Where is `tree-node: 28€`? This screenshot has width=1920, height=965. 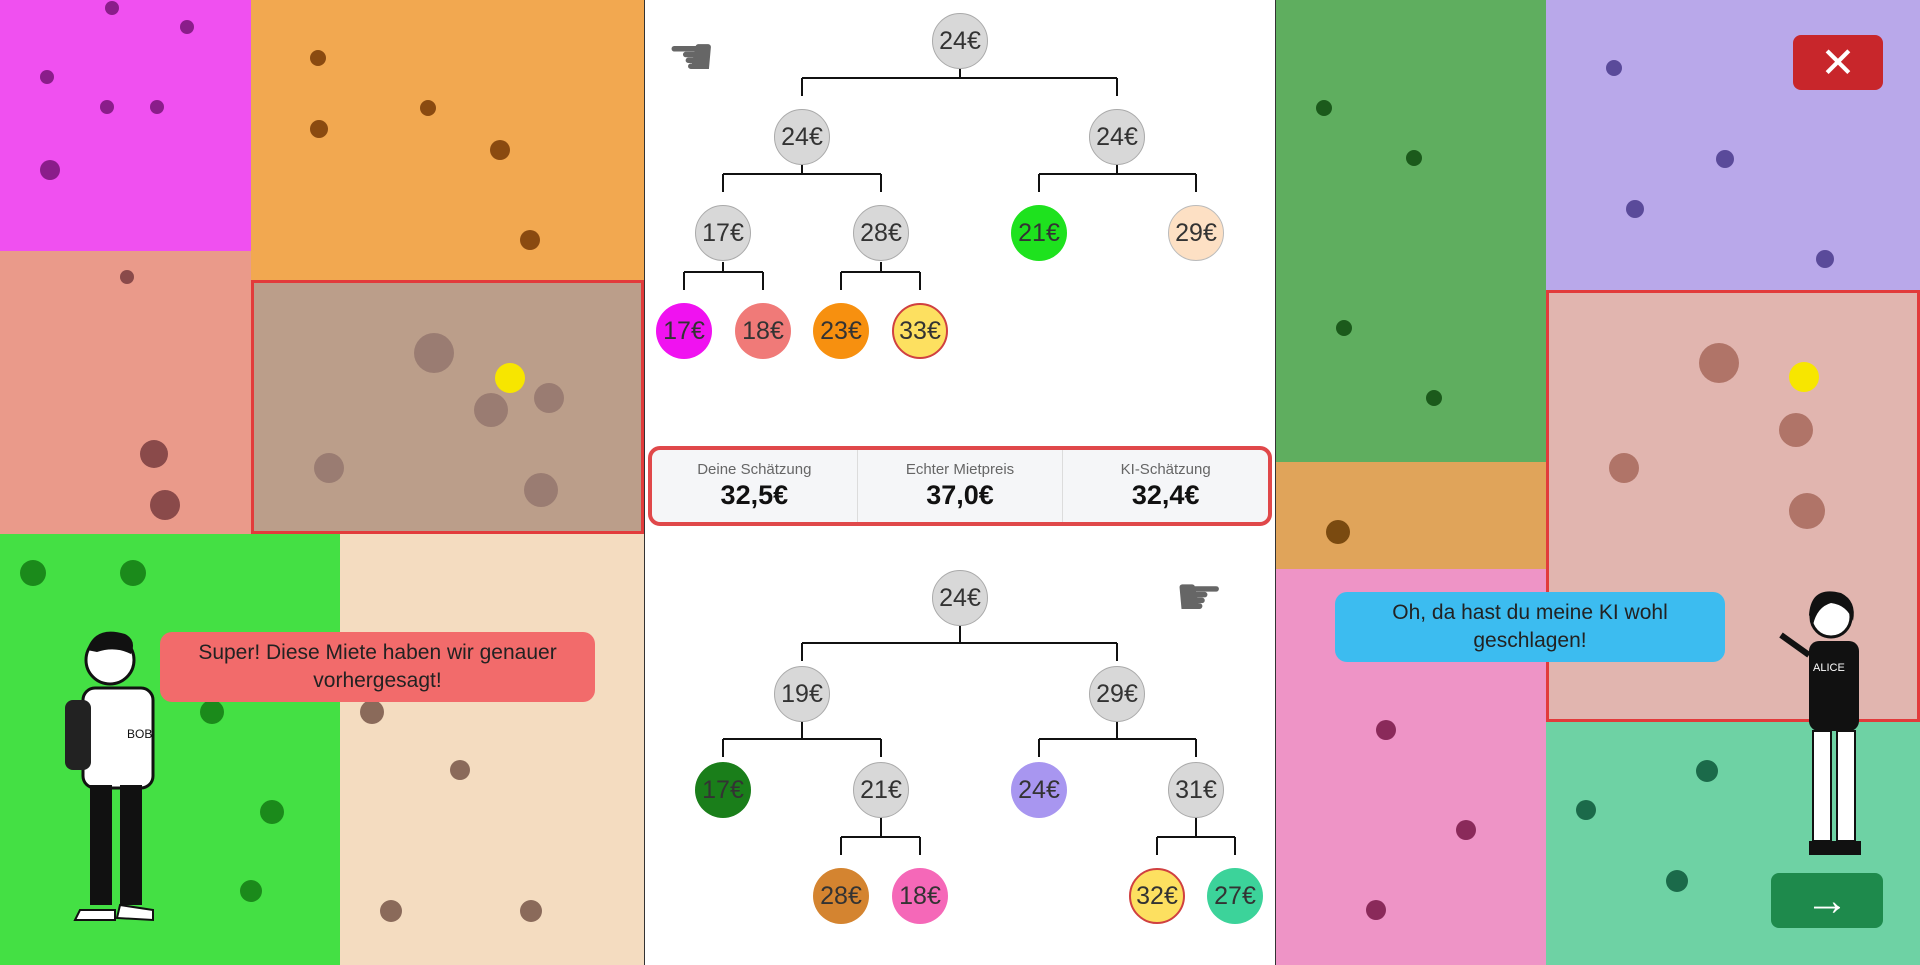
tree-node: 28€ is located at coordinates (881, 233).